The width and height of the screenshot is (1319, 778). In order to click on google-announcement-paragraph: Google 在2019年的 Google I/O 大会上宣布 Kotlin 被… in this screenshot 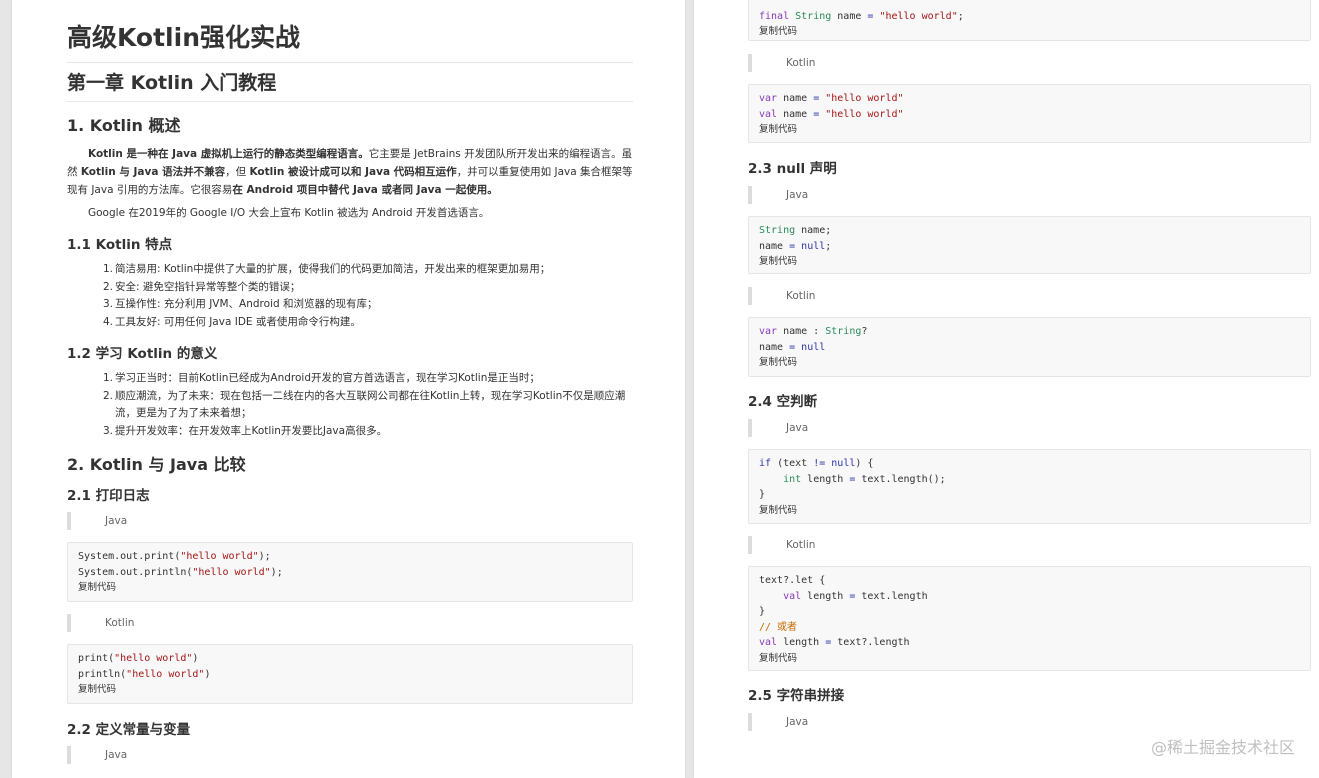, I will do `click(289, 213)`.